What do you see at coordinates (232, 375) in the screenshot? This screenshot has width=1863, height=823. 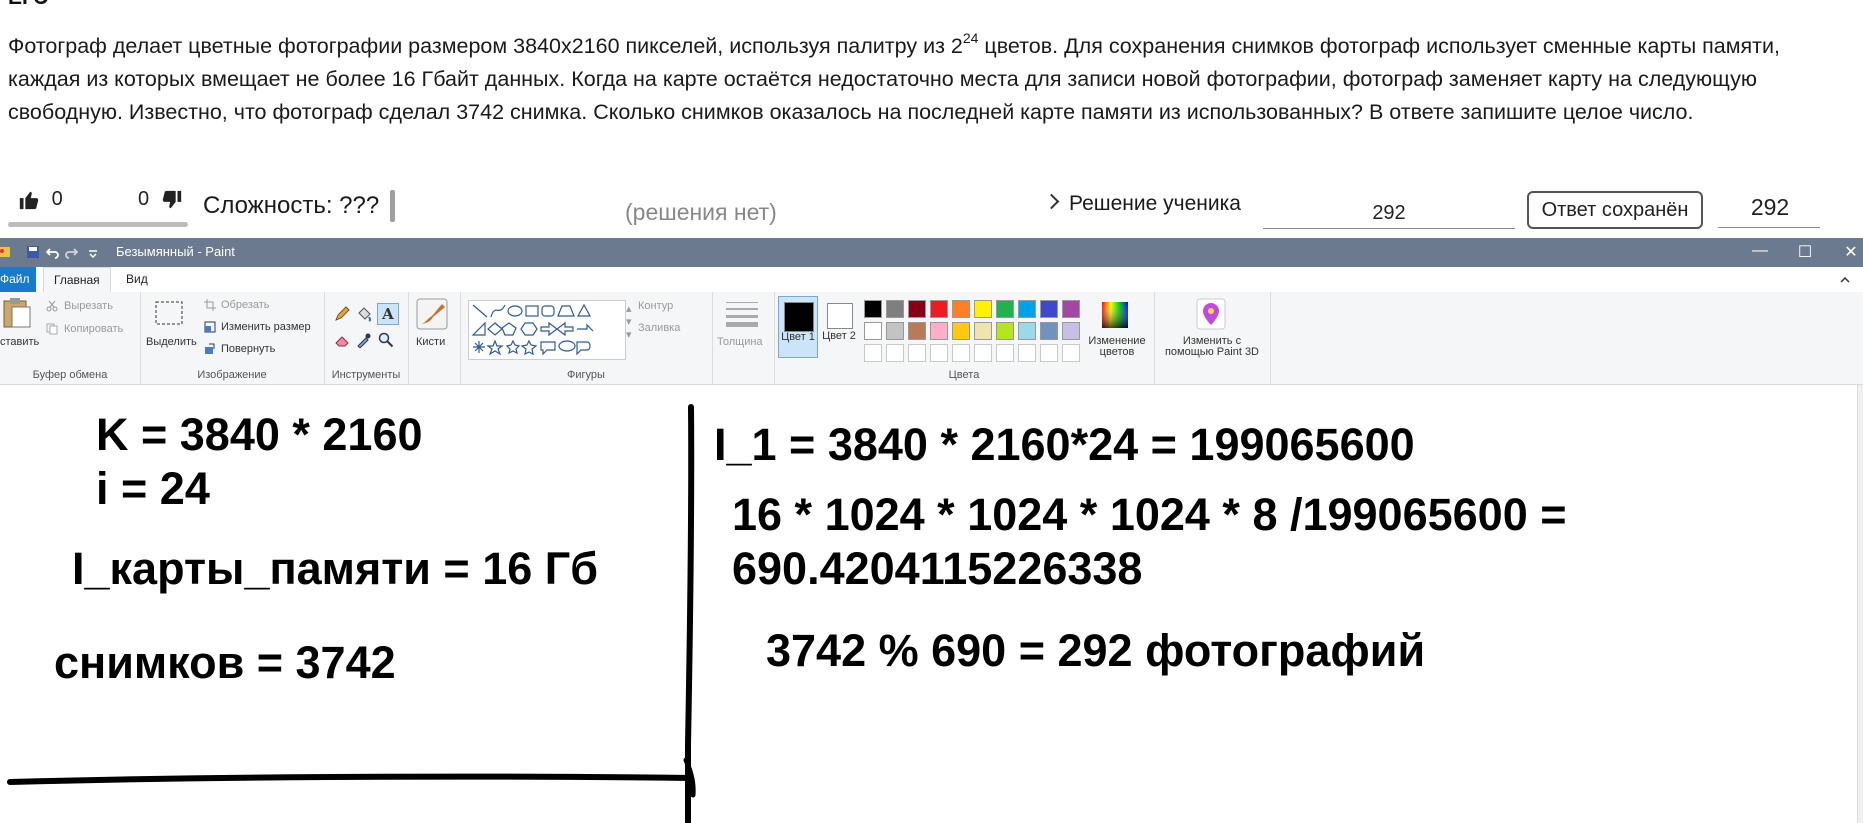 I see `image-group-label: Изображение` at bounding box center [232, 375].